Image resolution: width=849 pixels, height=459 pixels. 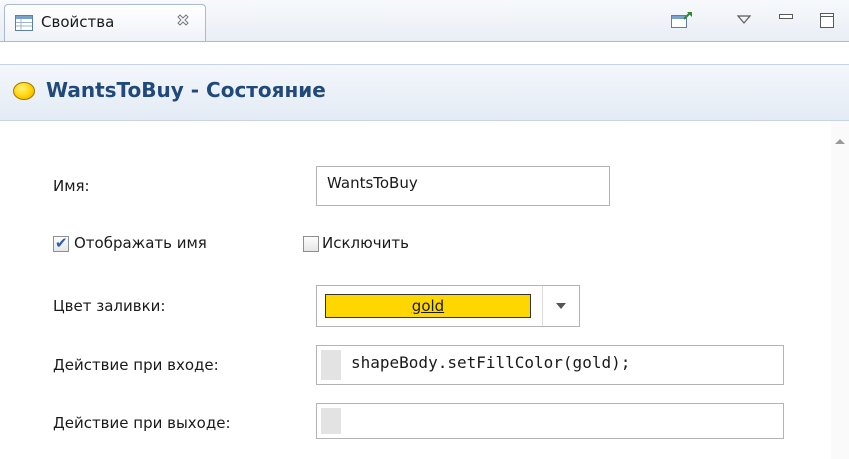 I want to click on exit-action-field, so click(x=550, y=421).